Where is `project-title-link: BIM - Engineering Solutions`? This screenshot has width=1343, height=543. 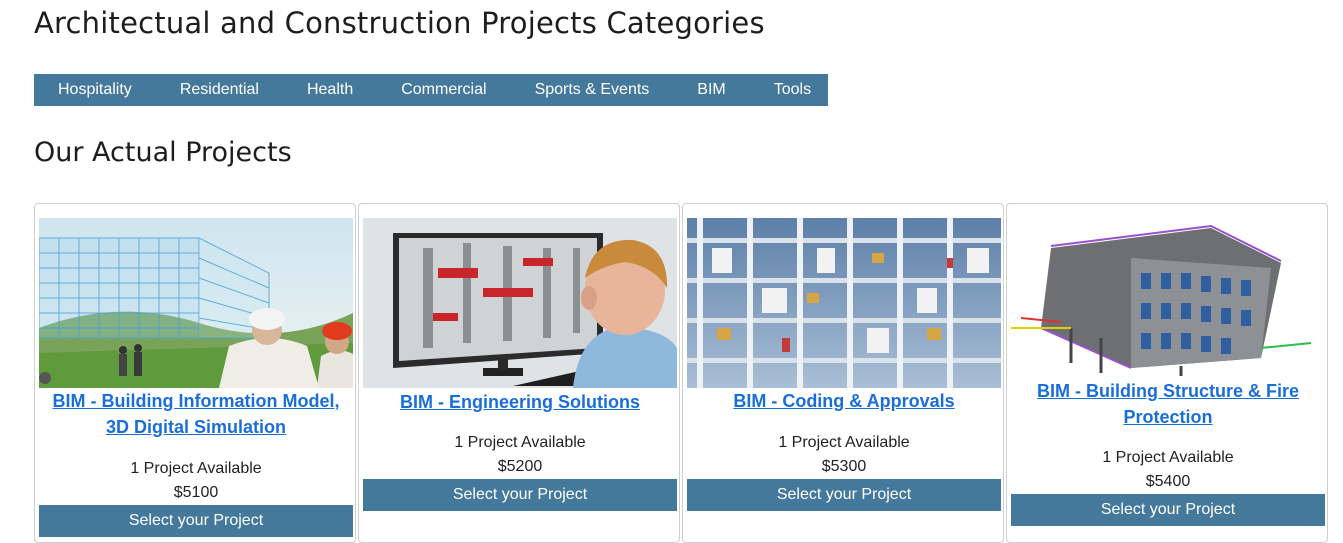 project-title-link: BIM - Engineering Solutions is located at coordinates (520, 402).